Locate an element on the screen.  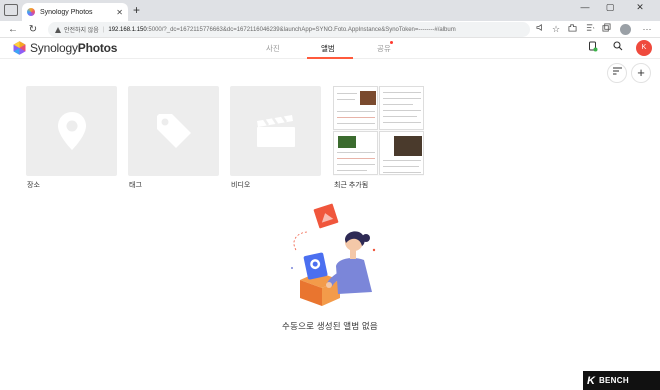
album-card-recently-added is located at coordinates (378, 131).